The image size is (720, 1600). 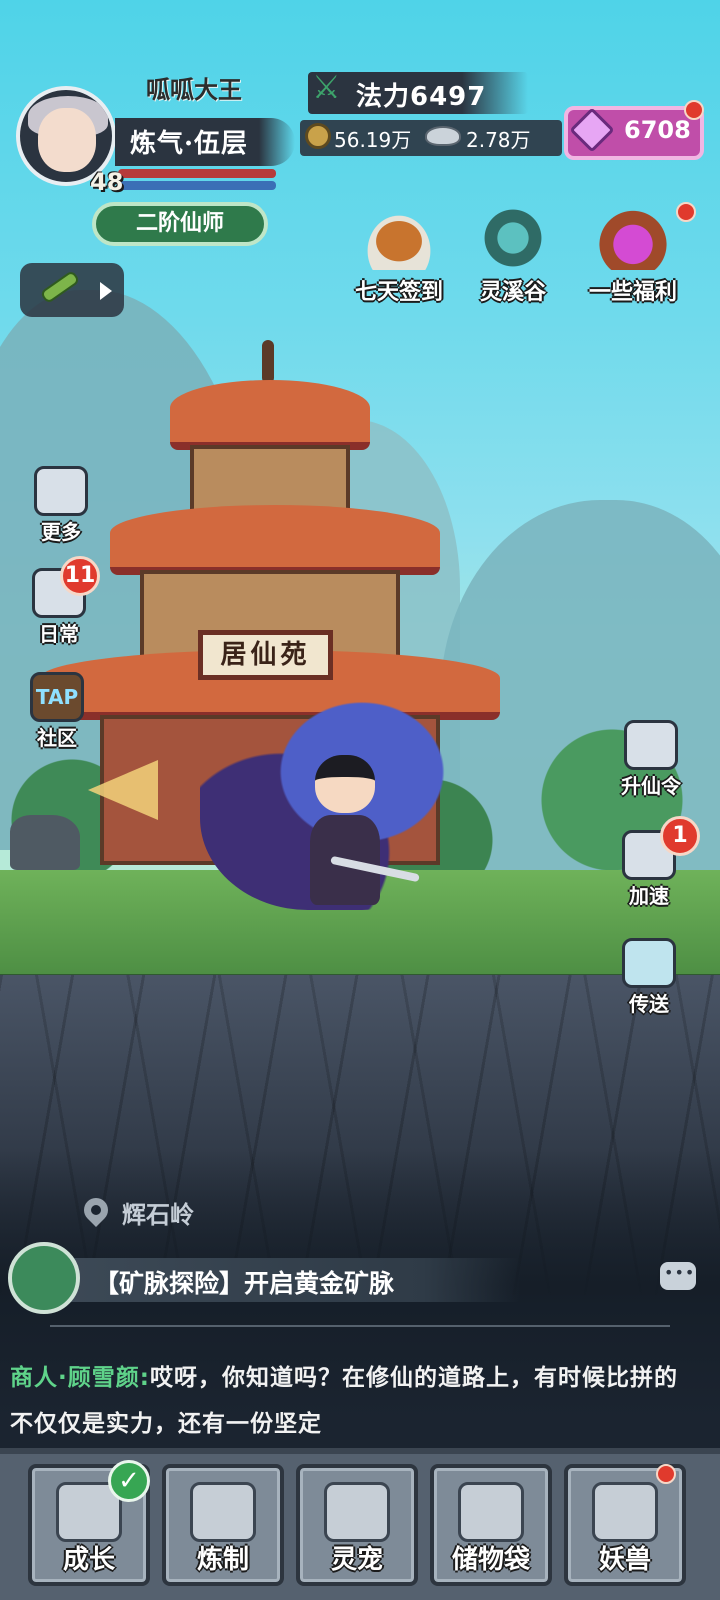 I want to click on event-seven-day-signin: 七天签到, so click(x=399, y=256).